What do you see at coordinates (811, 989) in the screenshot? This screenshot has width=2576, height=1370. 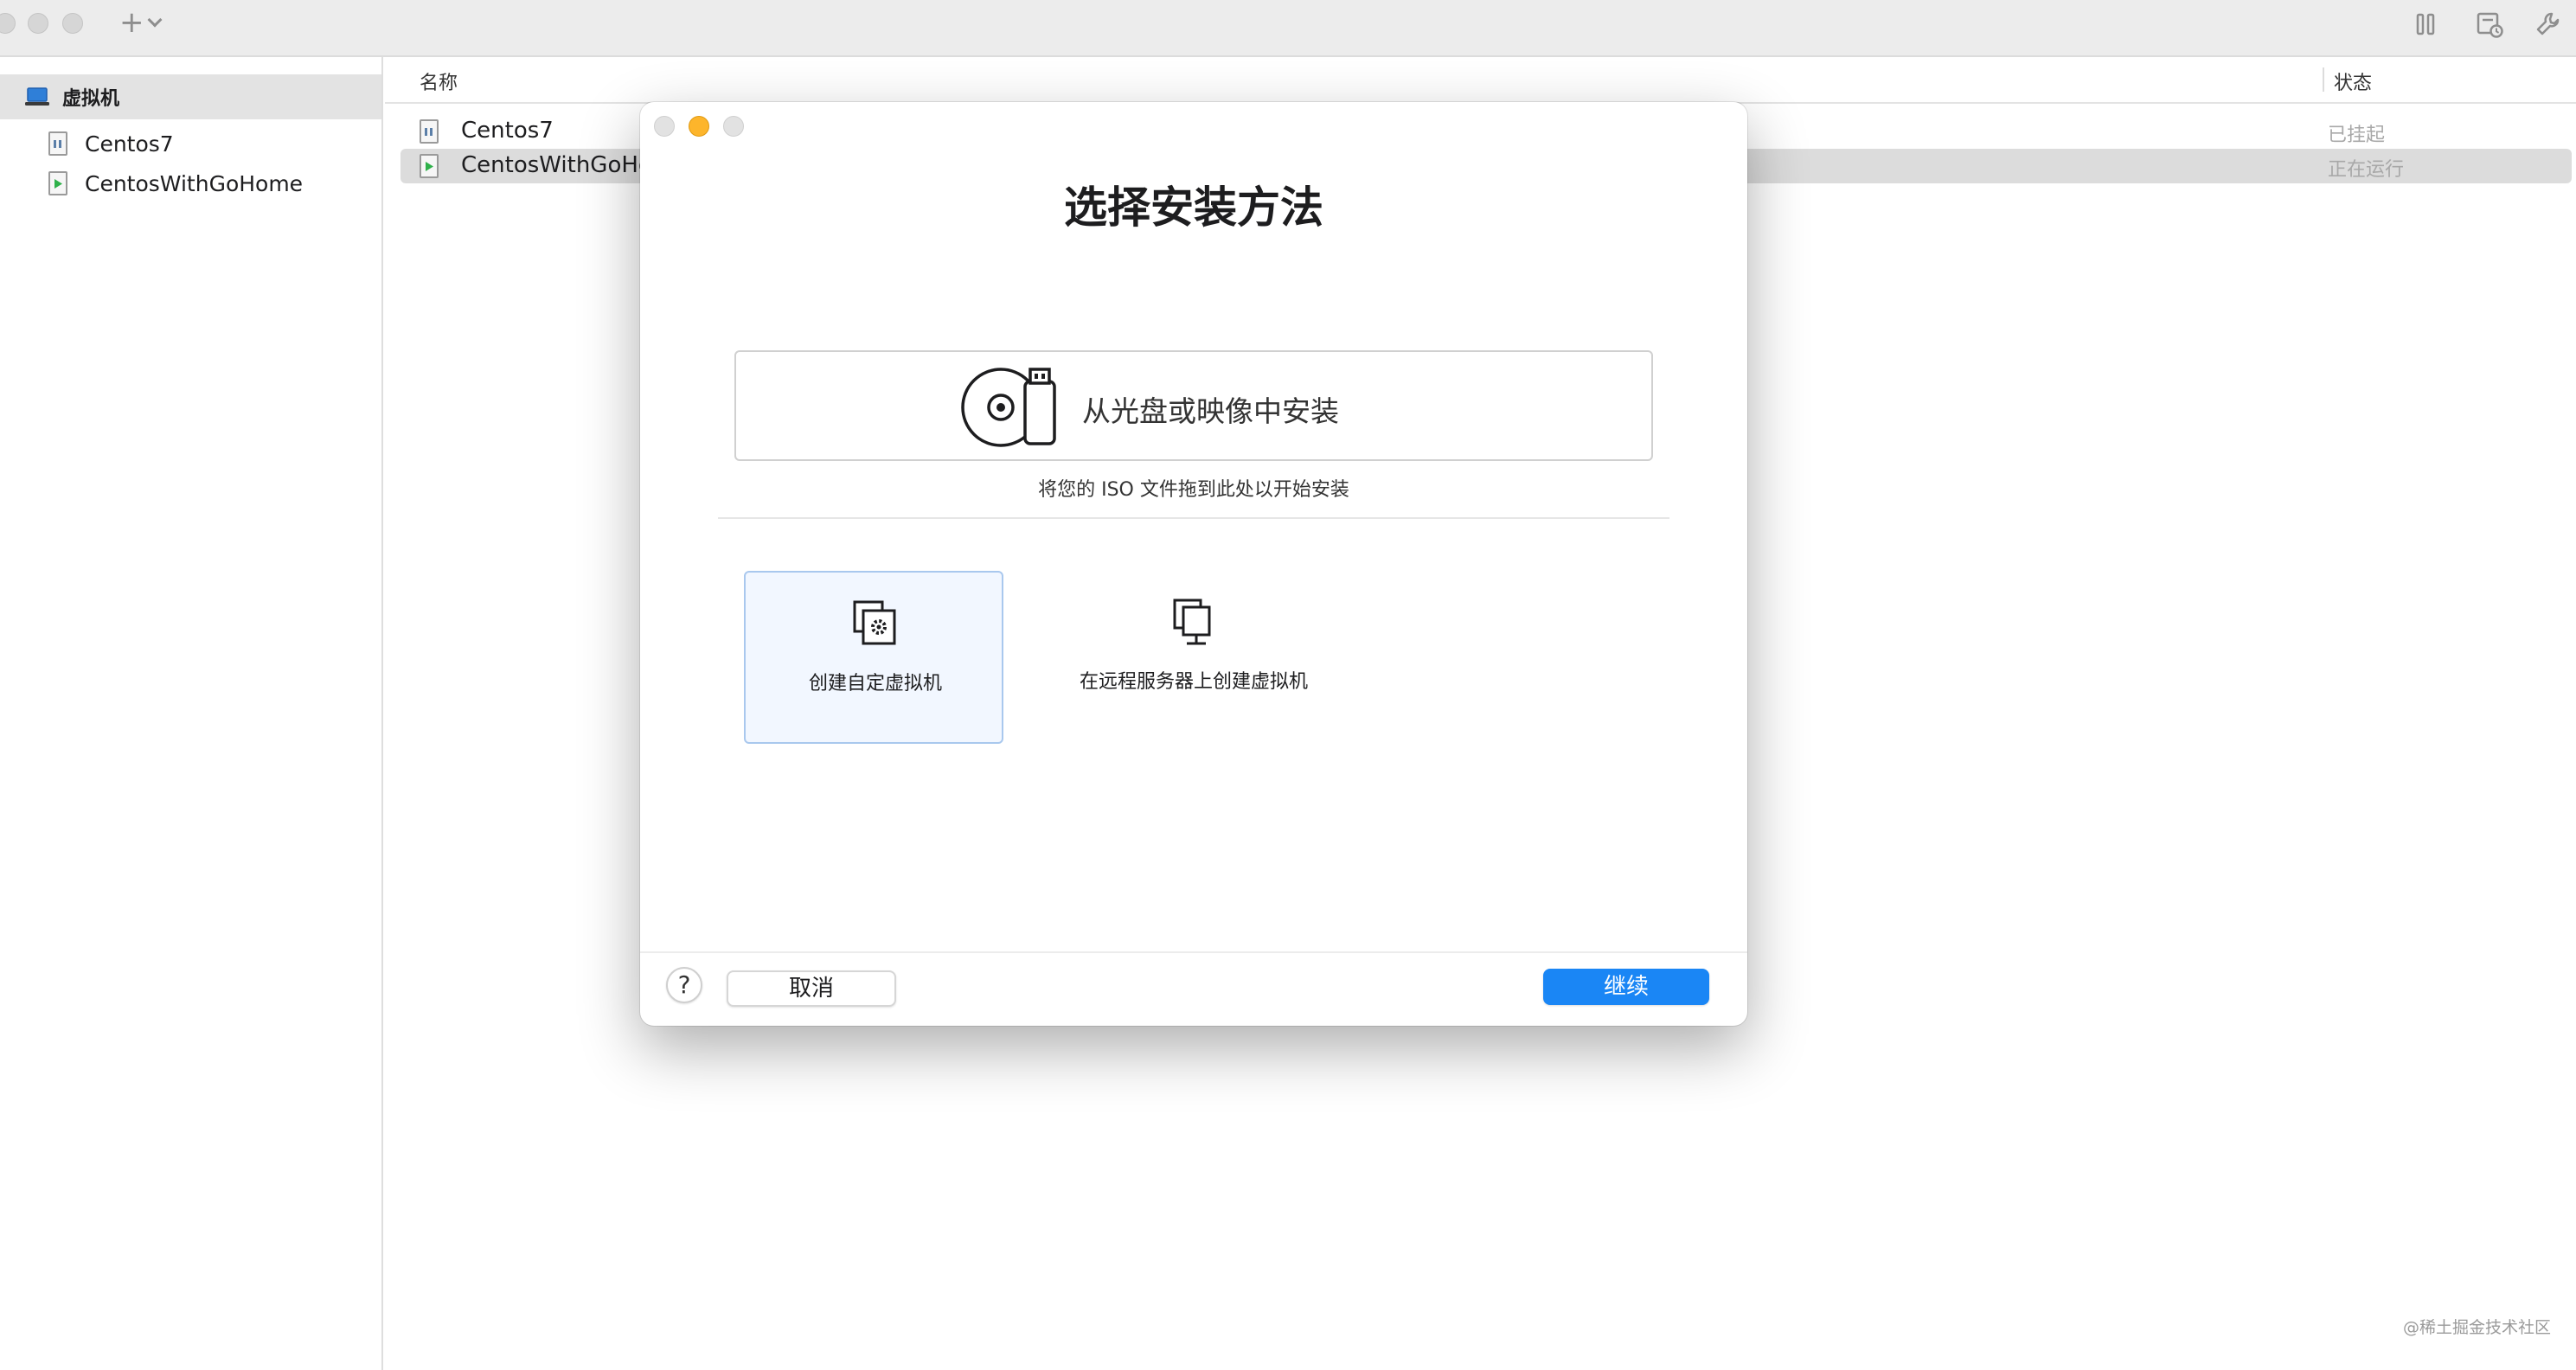 I see `cancel-button: 取消` at bounding box center [811, 989].